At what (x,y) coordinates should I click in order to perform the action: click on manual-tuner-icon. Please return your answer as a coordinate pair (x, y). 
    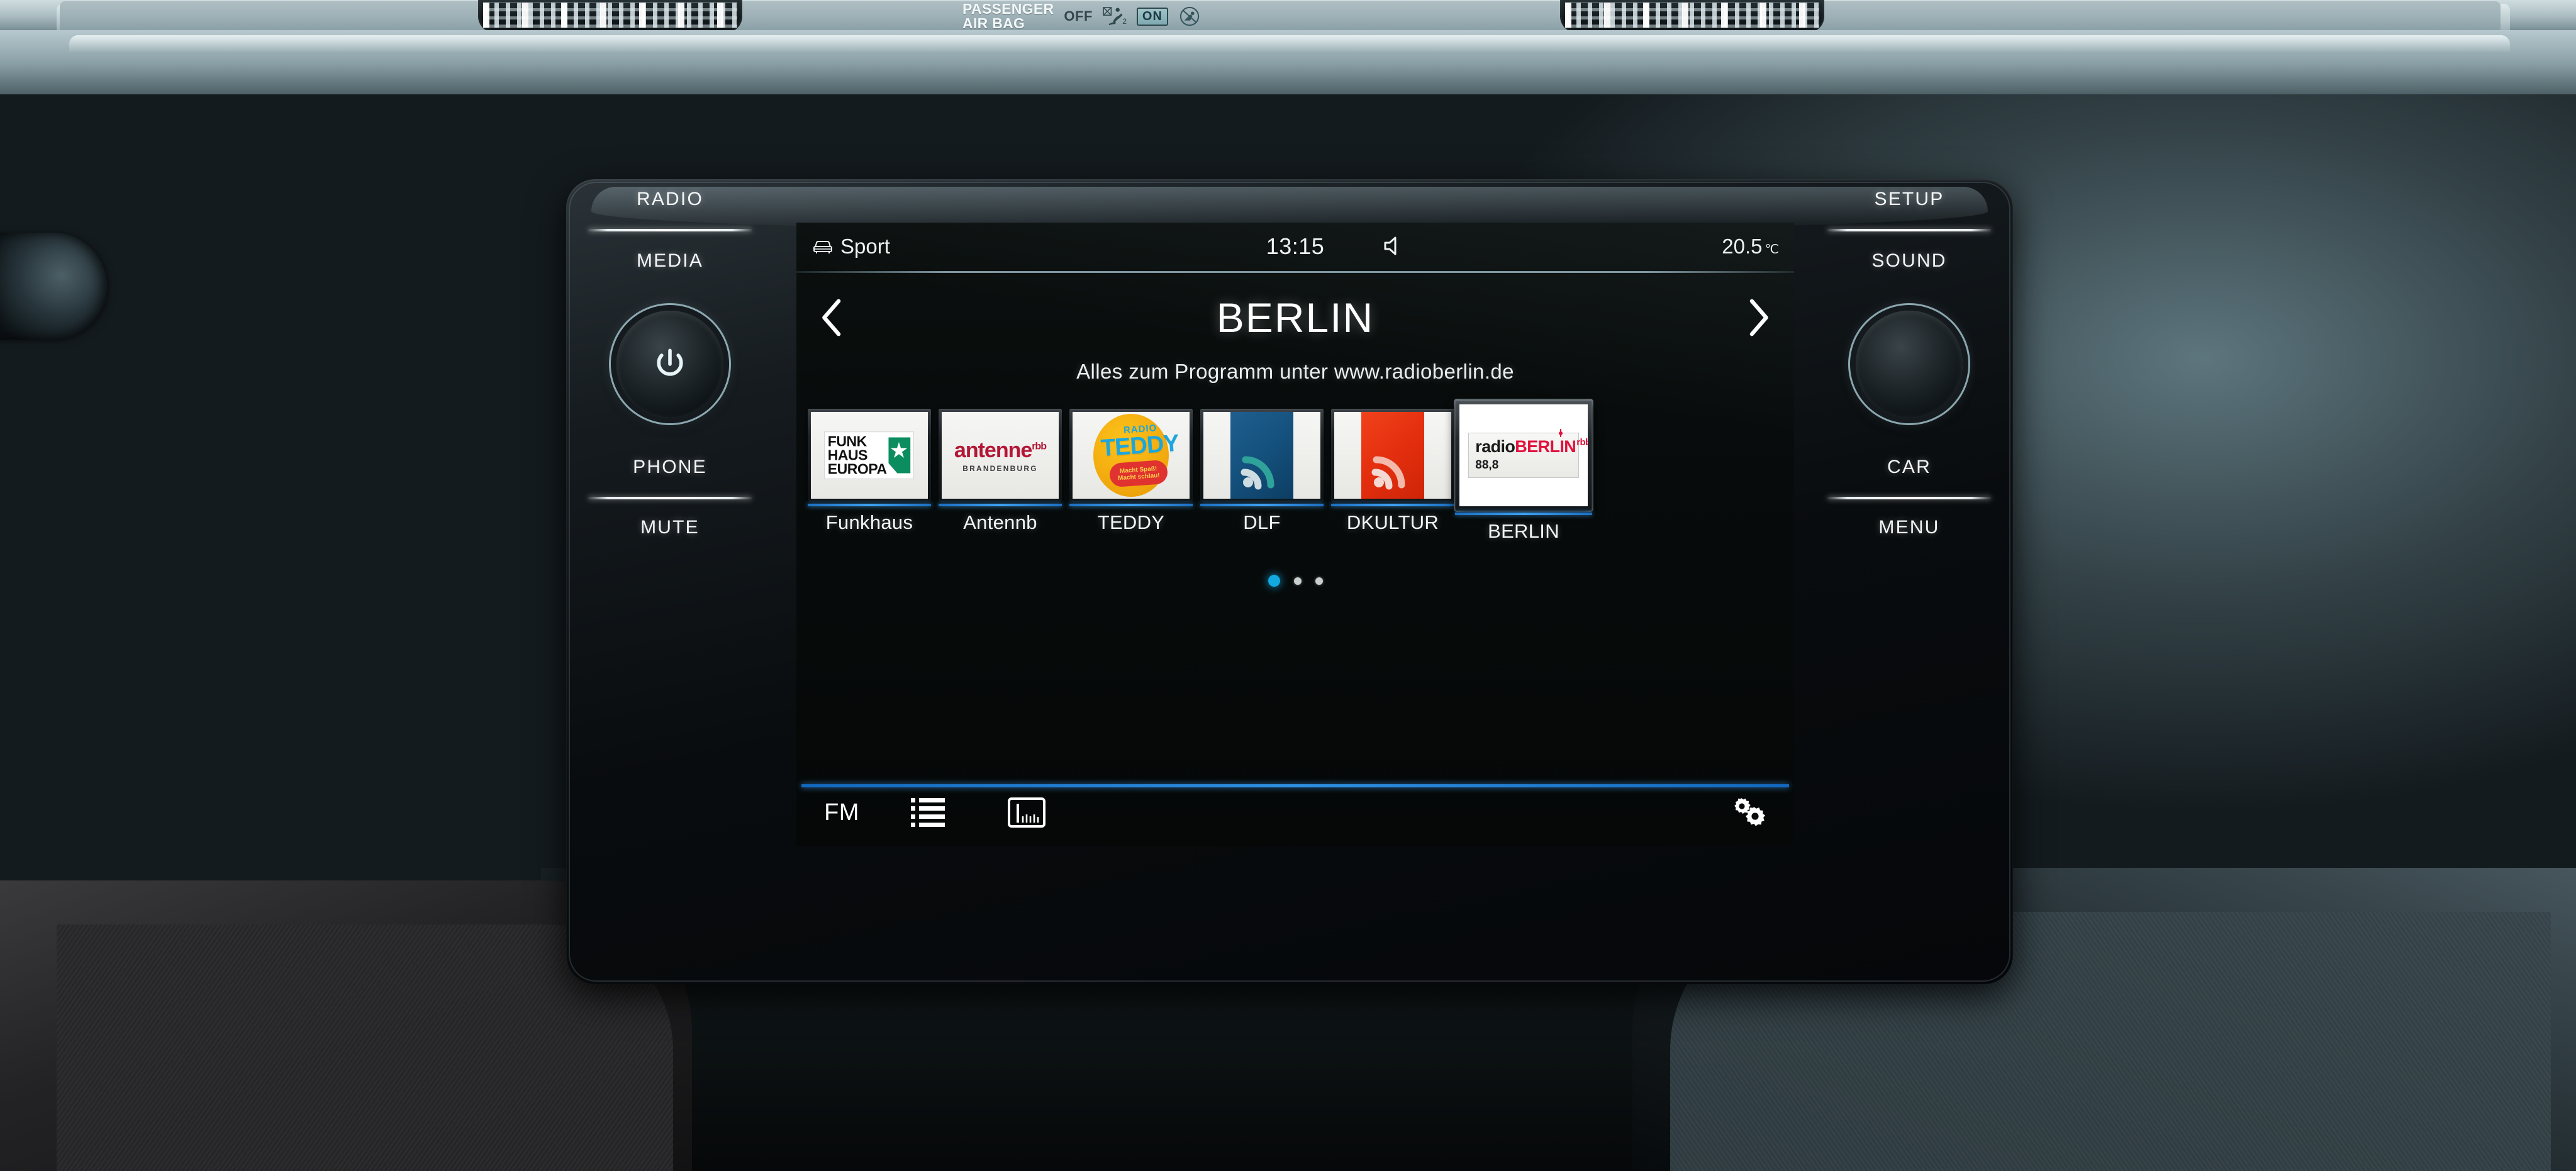
    Looking at the image, I should click on (1026, 813).